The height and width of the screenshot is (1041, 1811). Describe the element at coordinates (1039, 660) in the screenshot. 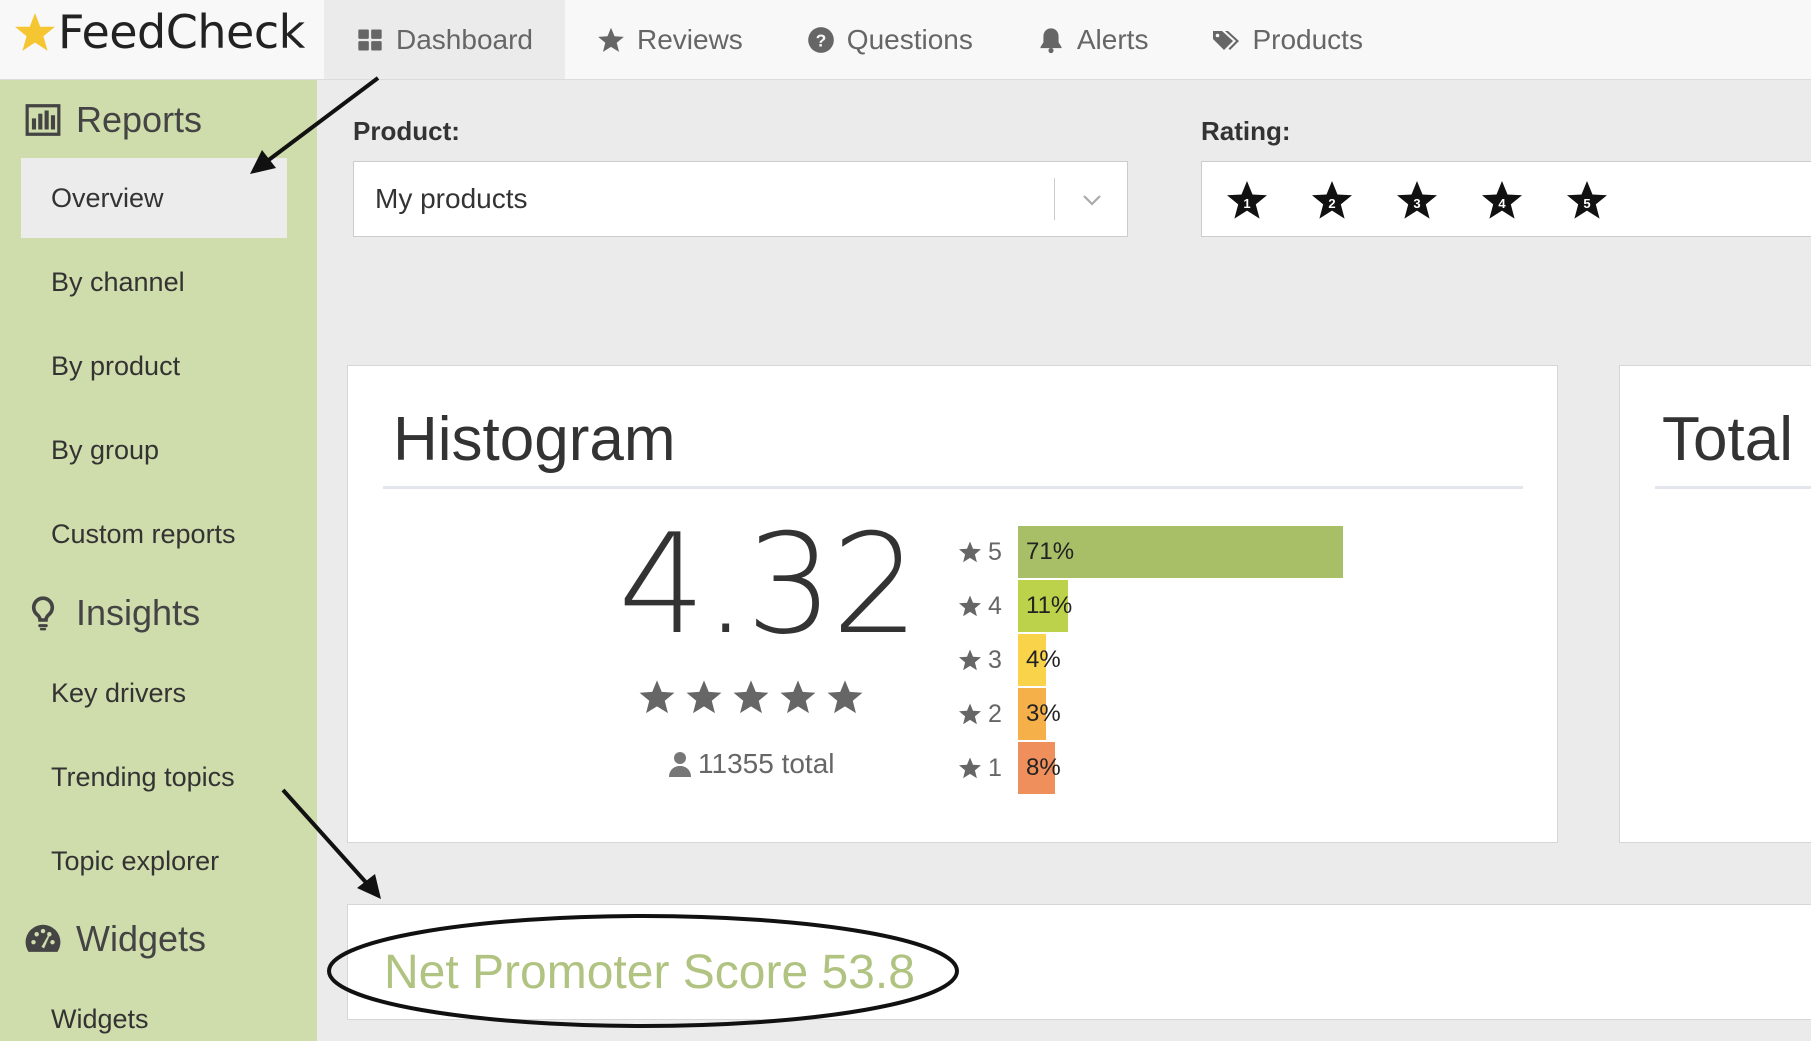

I see `histogram-bar: 4%` at that location.